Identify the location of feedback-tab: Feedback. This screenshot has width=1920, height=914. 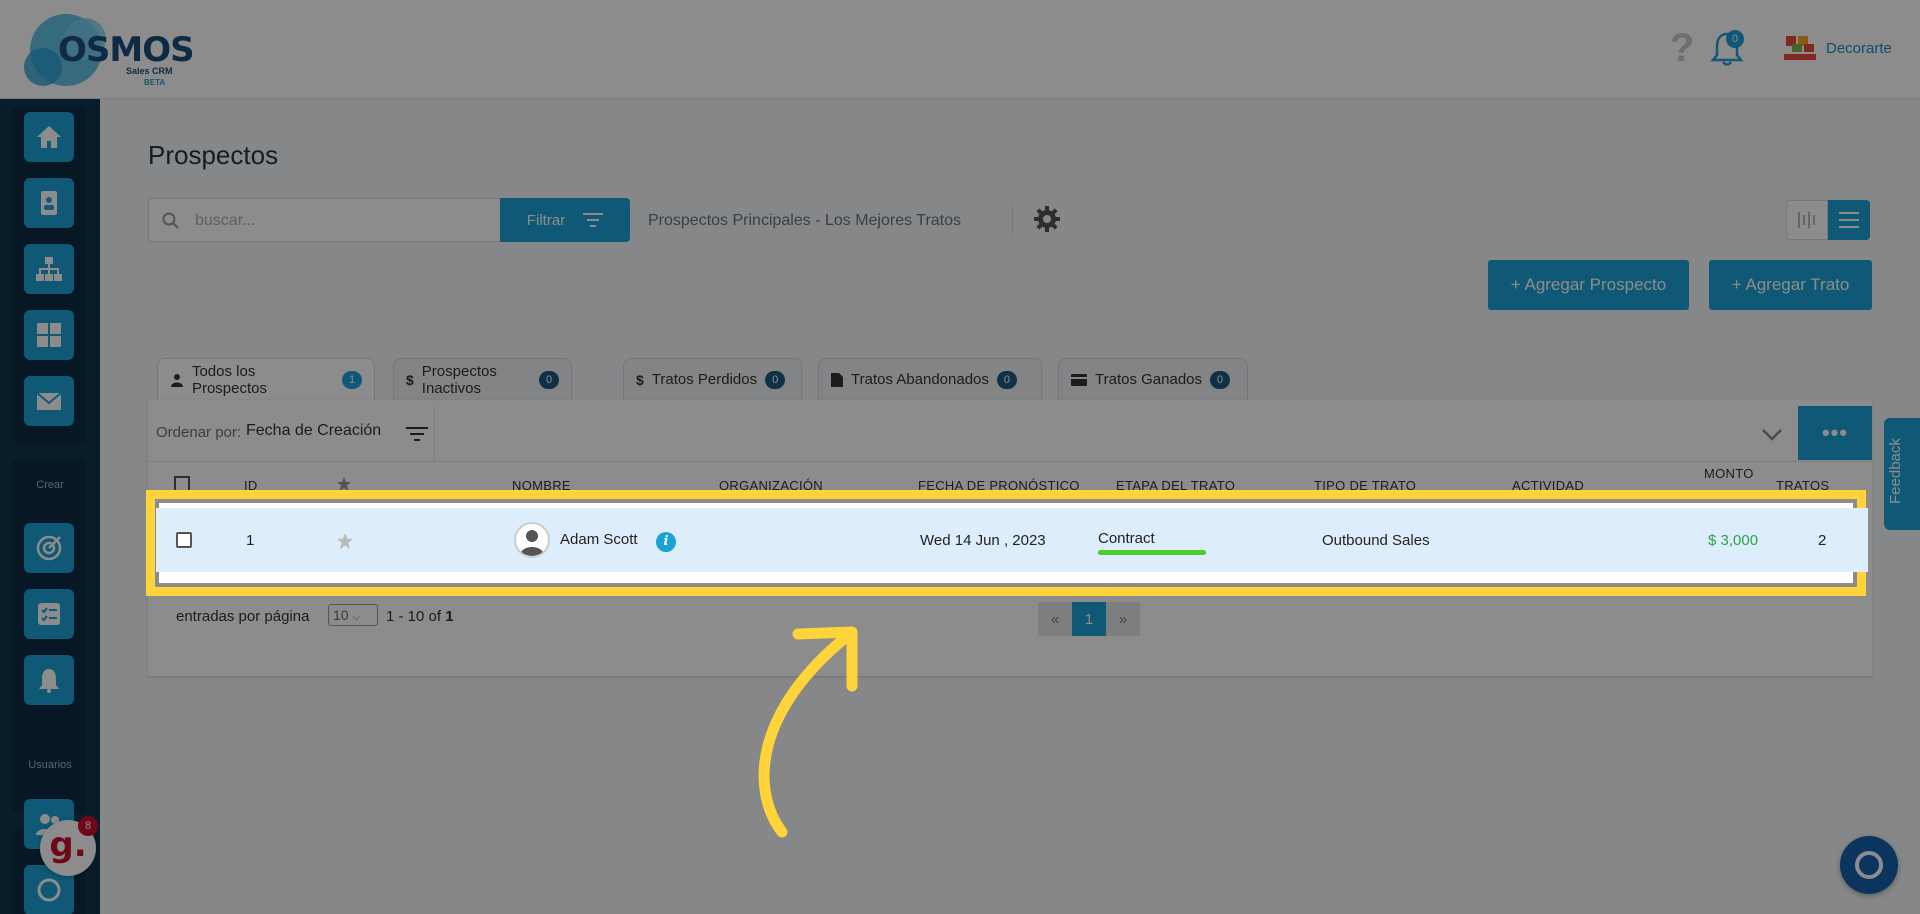
(1902, 474).